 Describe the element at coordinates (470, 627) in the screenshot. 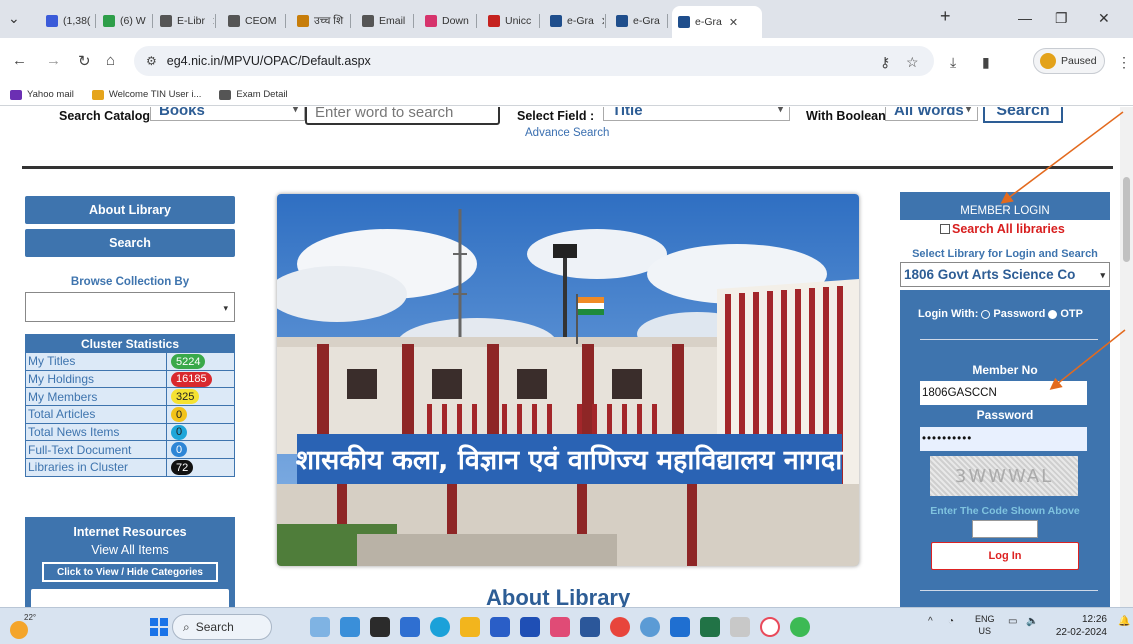

I see `file-explorer-icon` at that location.